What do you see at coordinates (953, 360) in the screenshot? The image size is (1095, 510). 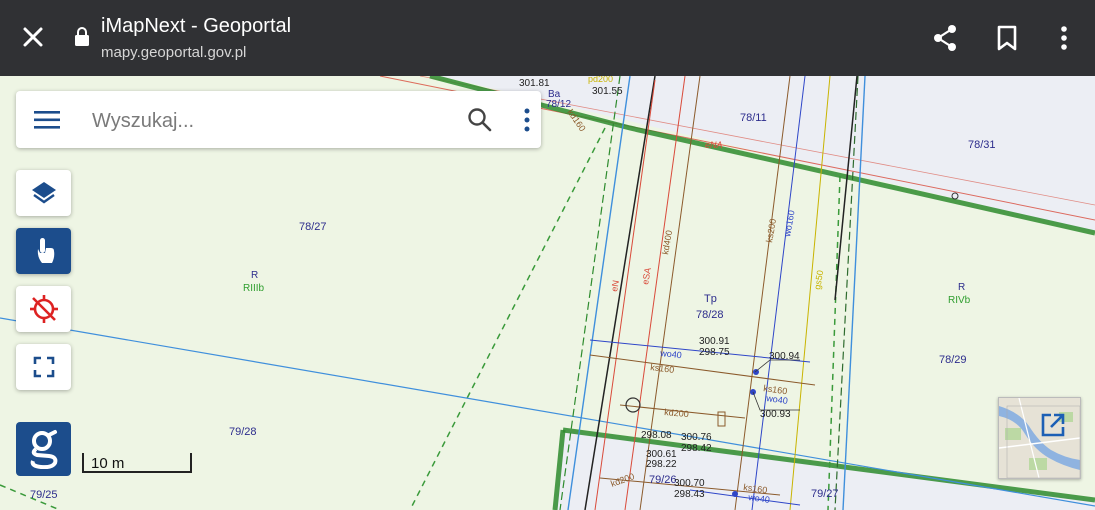 I see `parcel-78-29: 78/29` at bounding box center [953, 360].